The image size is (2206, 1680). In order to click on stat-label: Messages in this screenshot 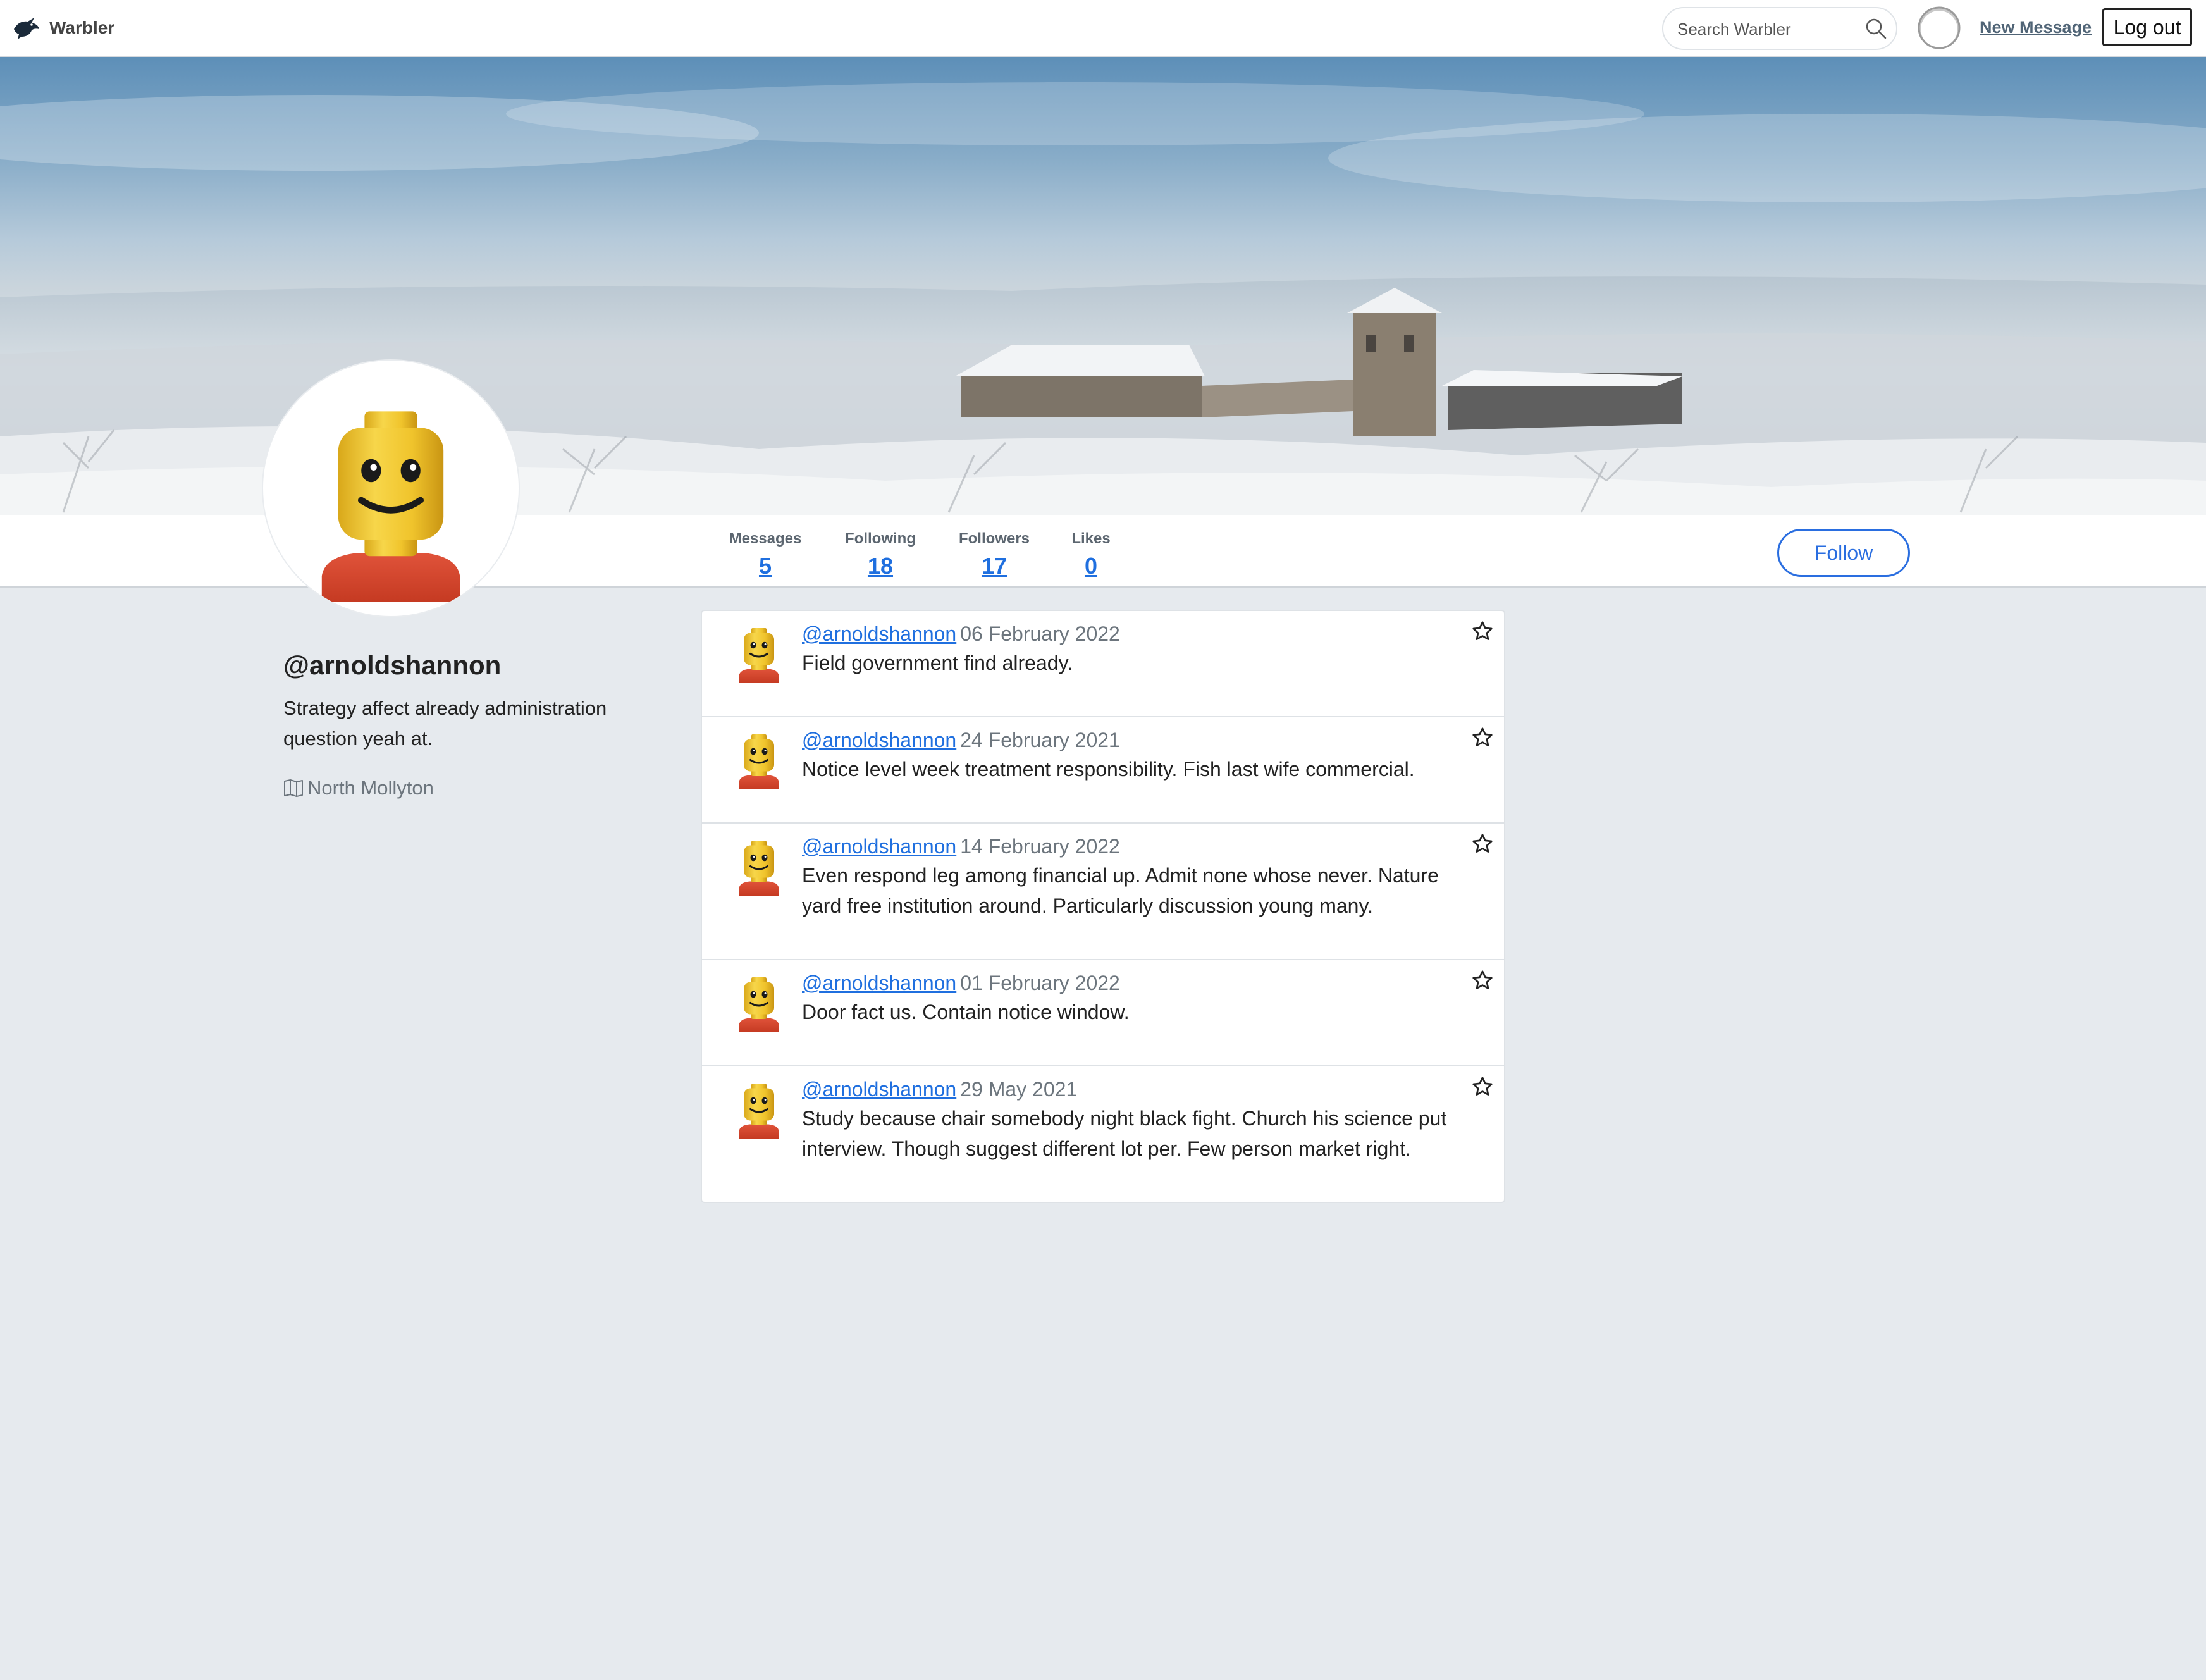, I will do `click(765, 538)`.